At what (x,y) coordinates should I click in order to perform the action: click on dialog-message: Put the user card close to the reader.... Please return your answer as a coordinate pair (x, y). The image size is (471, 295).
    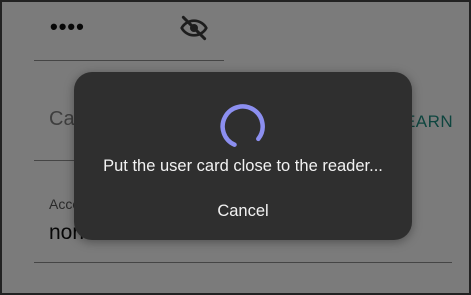
    Looking at the image, I should click on (243, 166).